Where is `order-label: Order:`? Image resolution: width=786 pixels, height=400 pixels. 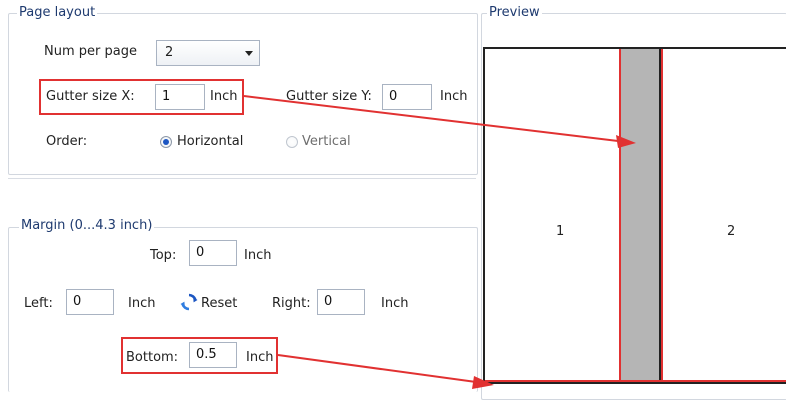 order-label: Order: is located at coordinates (67, 141).